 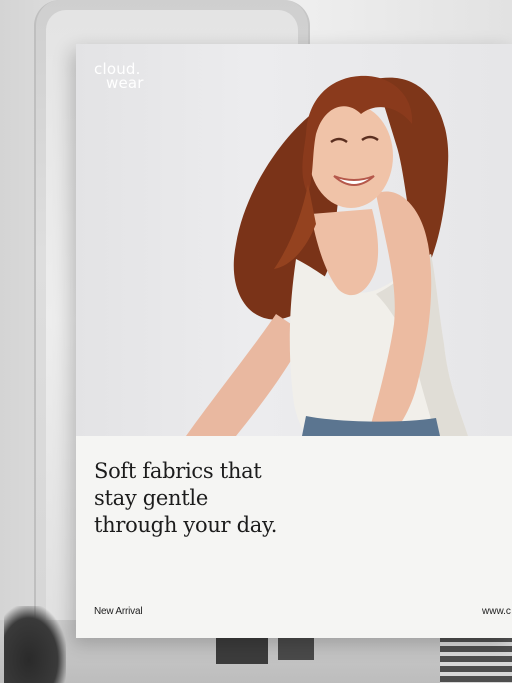 What do you see at coordinates (125, 83) in the screenshot?
I see `brand-logo-line2: wear` at bounding box center [125, 83].